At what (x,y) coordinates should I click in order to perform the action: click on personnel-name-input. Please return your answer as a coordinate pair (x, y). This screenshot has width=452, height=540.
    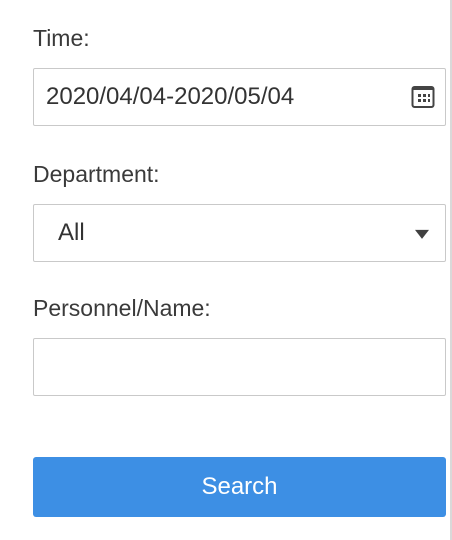
    Looking at the image, I should click on (239, 367).